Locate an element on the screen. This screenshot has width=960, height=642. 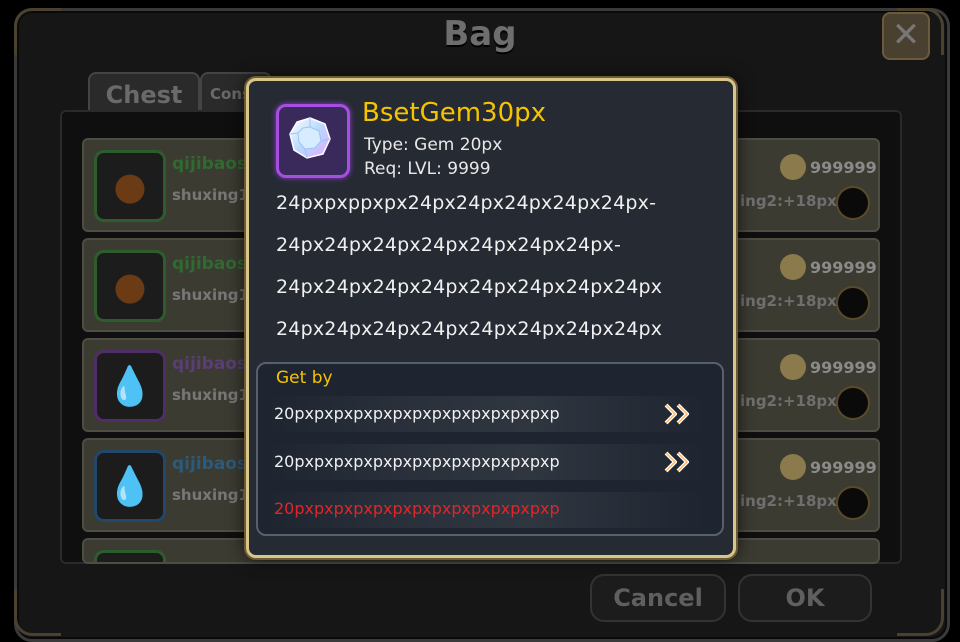
window-title: Bag is located at coordinates (480, 34).